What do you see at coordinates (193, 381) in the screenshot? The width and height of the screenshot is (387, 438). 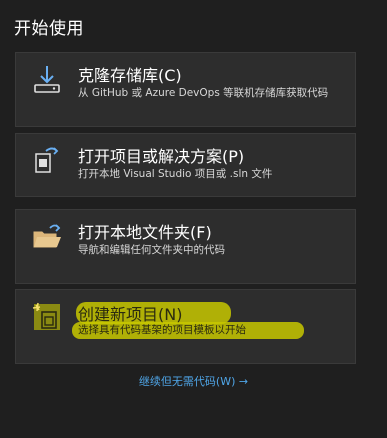 I see `continue-without-code-link: 继续但无需代码(W) →` at bounding box center [193, 381].